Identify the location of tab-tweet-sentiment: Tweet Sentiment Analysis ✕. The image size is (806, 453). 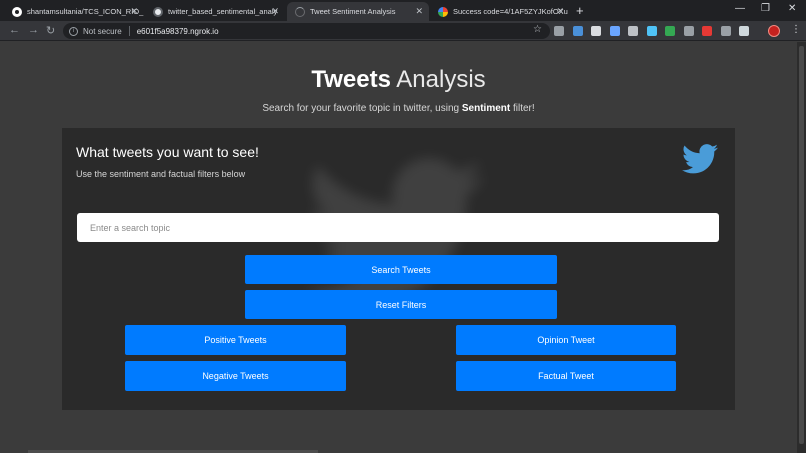
(358, 11).